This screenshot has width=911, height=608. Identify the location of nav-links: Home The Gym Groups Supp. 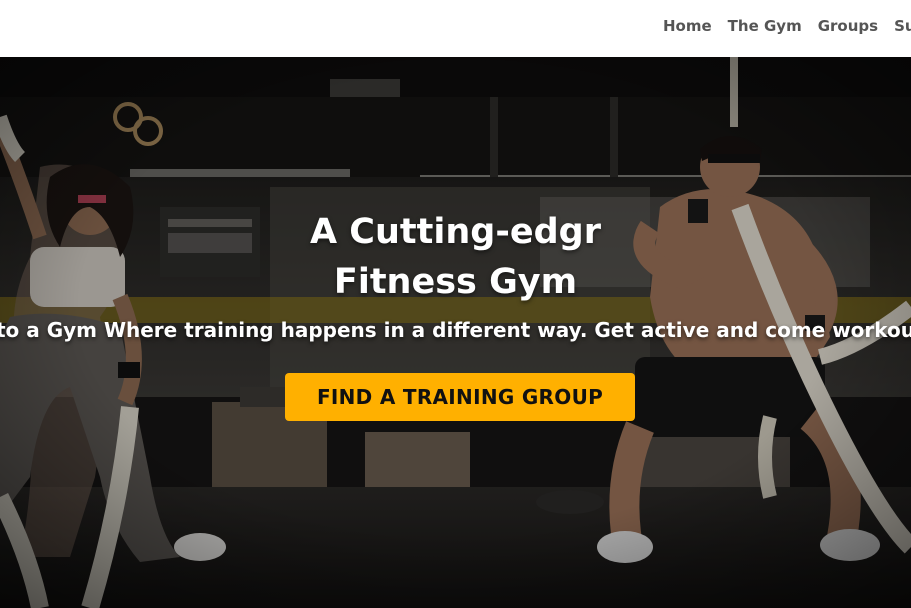
(787, 26).